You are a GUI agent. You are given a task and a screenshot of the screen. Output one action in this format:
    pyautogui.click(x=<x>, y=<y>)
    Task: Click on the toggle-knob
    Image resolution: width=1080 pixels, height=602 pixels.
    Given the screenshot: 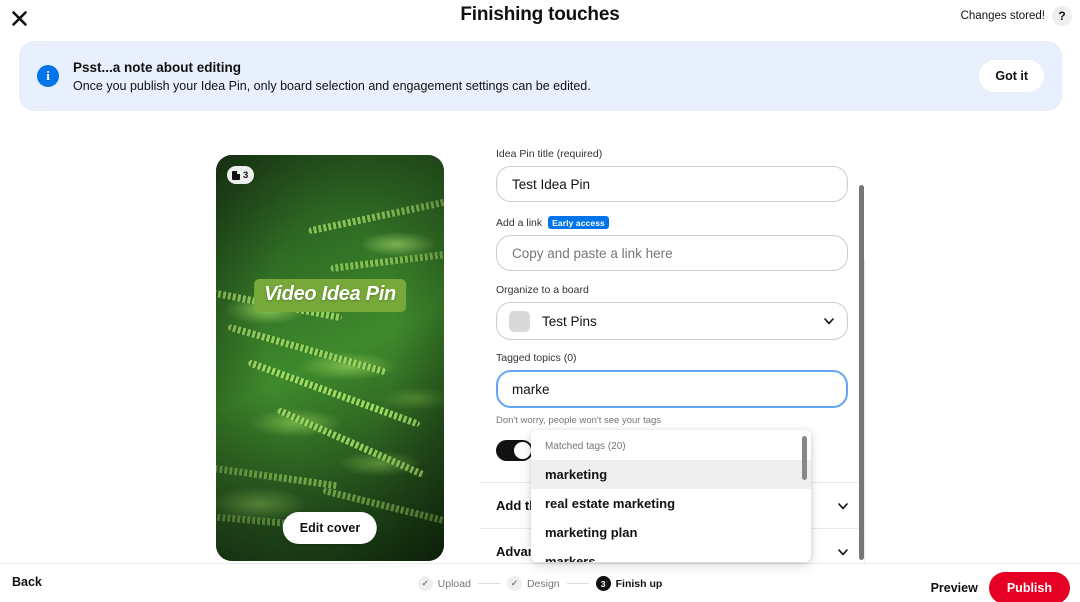 What is the action you would take?
    pyautogui.click(x=522, y=450)
    